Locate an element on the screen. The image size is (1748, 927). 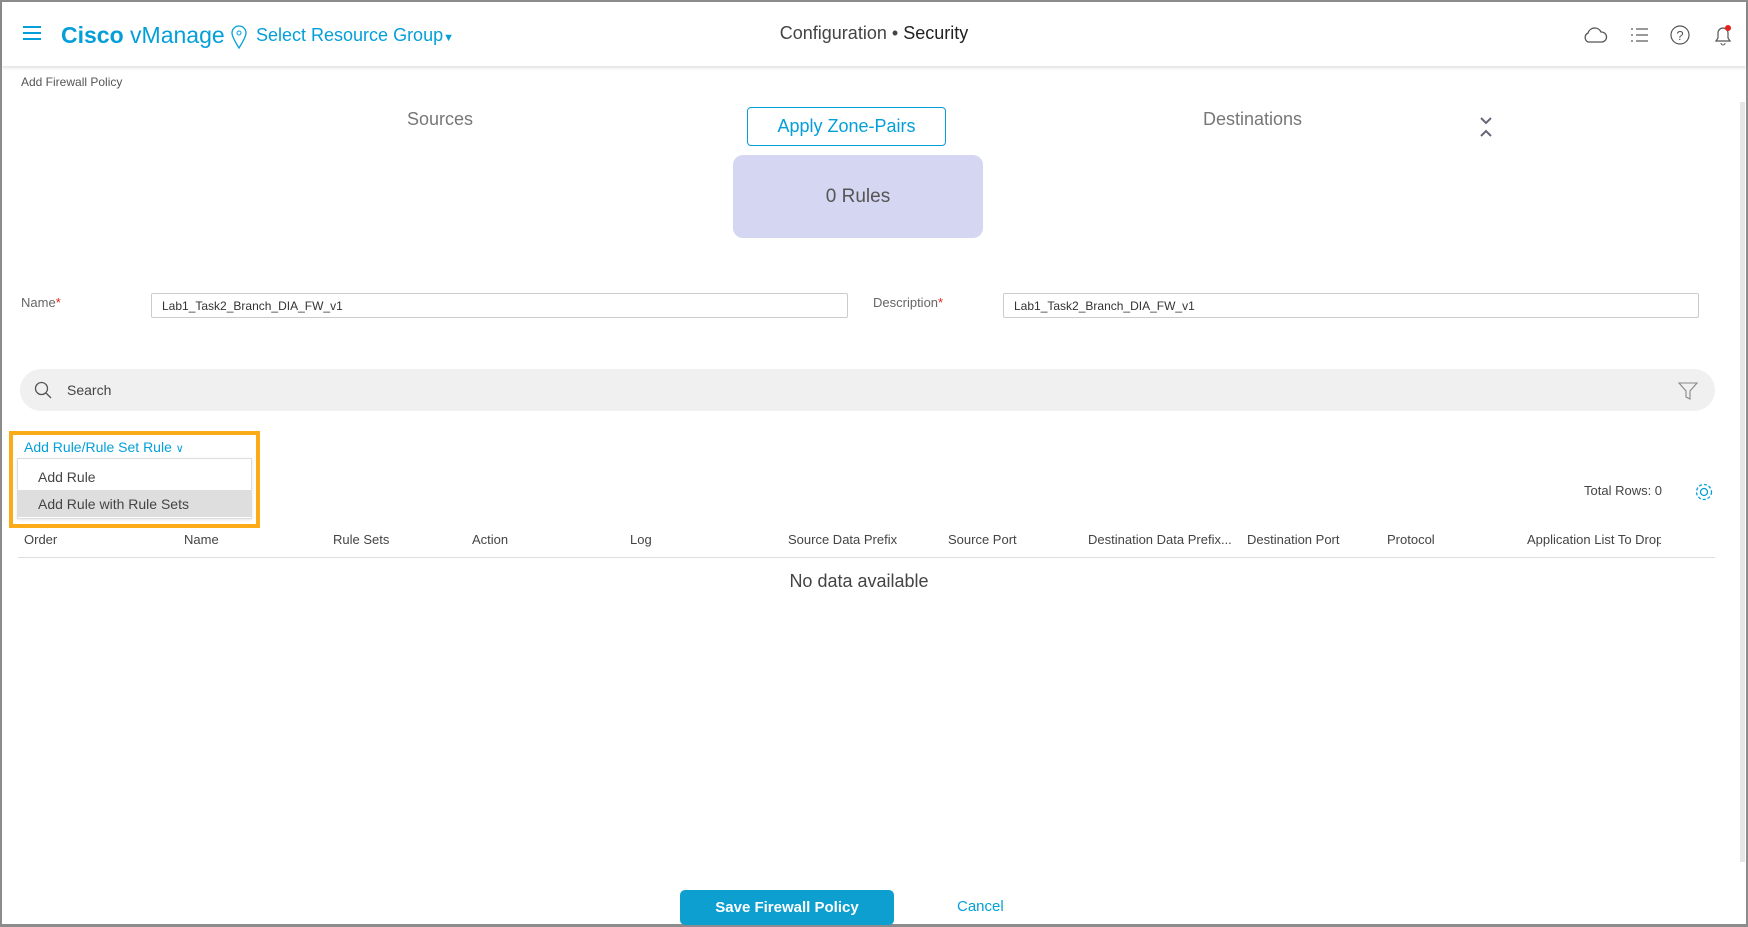
column-header-source-data-prefix: Source Data Prefix is located at coordinates (842, 539).